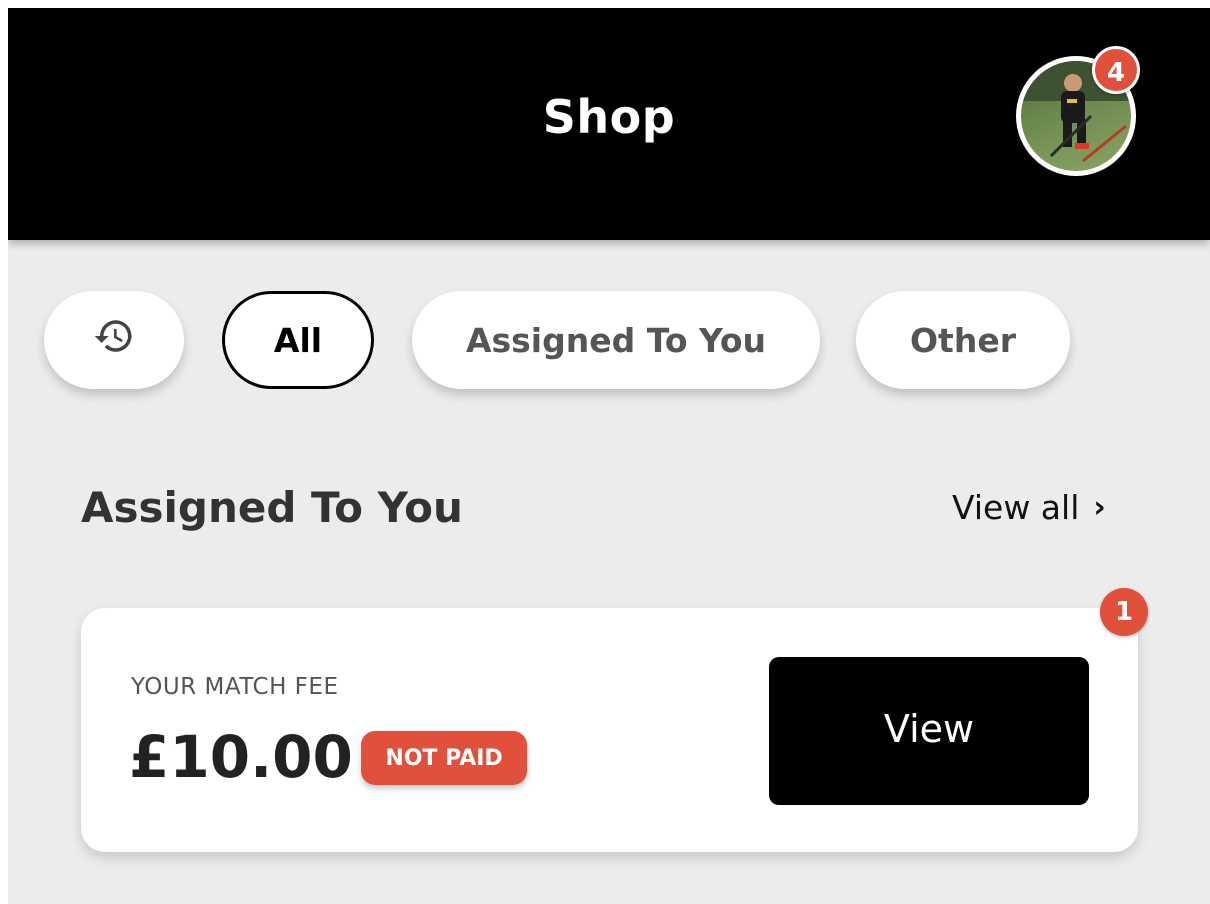  What do you see at coordinates (929, 731) in the screenshot?
I see `view-button: View` at bounding box center [929, 731].